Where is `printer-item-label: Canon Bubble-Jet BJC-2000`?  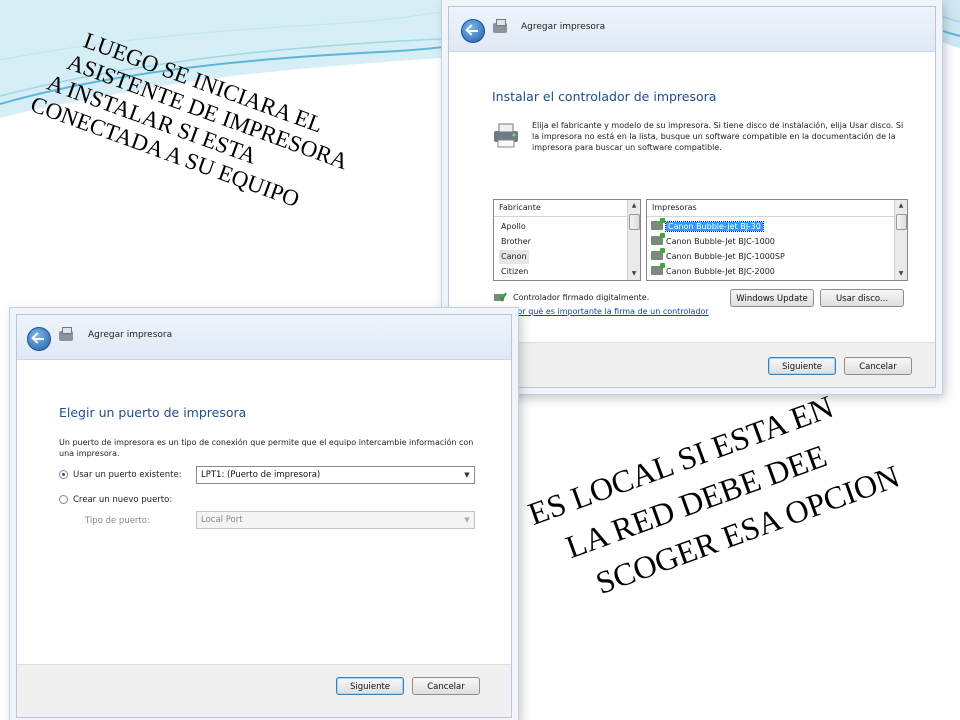
printer-item-label: Canon Bubble-Jet BJC-2000 is located at coordinates (720, 271).